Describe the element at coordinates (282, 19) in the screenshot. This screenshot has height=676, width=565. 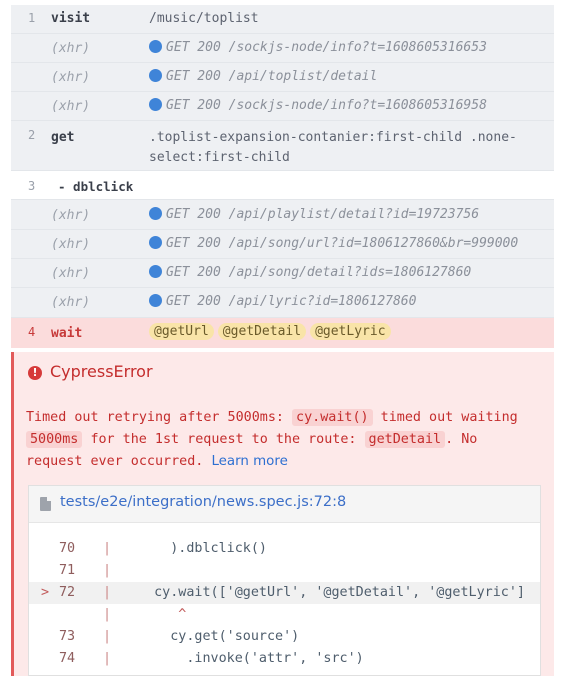
I see `command-visit: 1 visit /music/toplist` at that location.